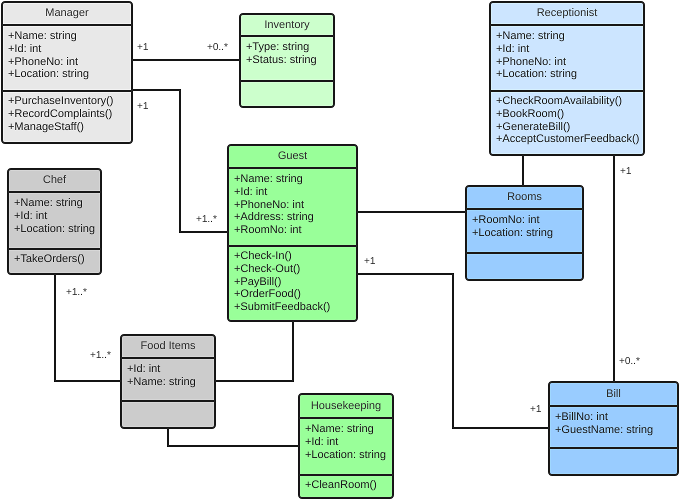 The height and width of the screenshot is (501, 680). What do you see at coordinates (568, 139) in the screenshot?
I see `operation-text: +AcceptCustomerFeedback()` at bounding box center [568, 139].